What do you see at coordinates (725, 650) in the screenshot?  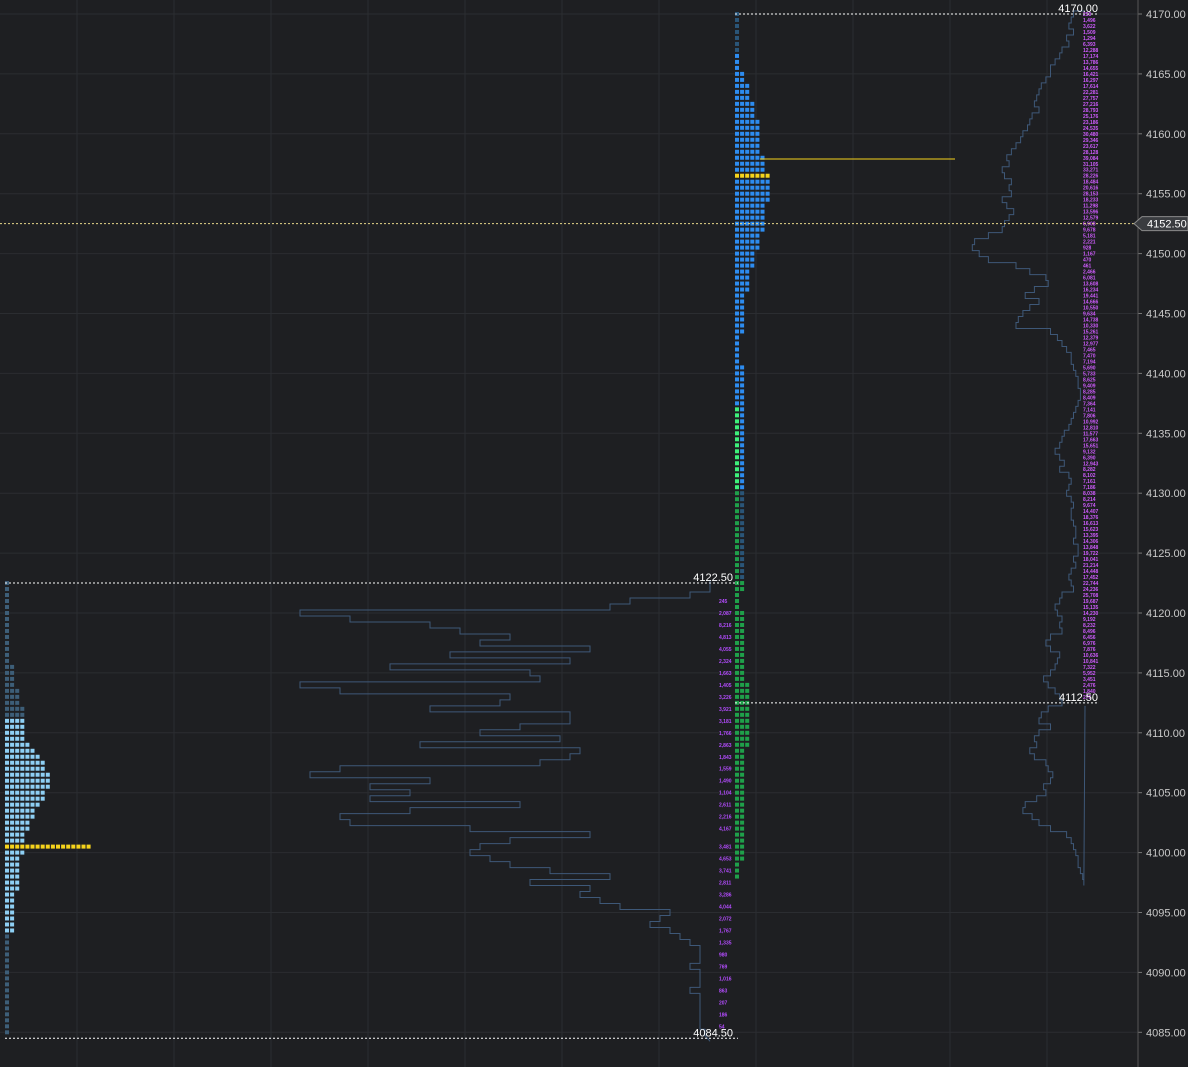 I see `volume-label: 4,055` at bounding box center [725, 650].